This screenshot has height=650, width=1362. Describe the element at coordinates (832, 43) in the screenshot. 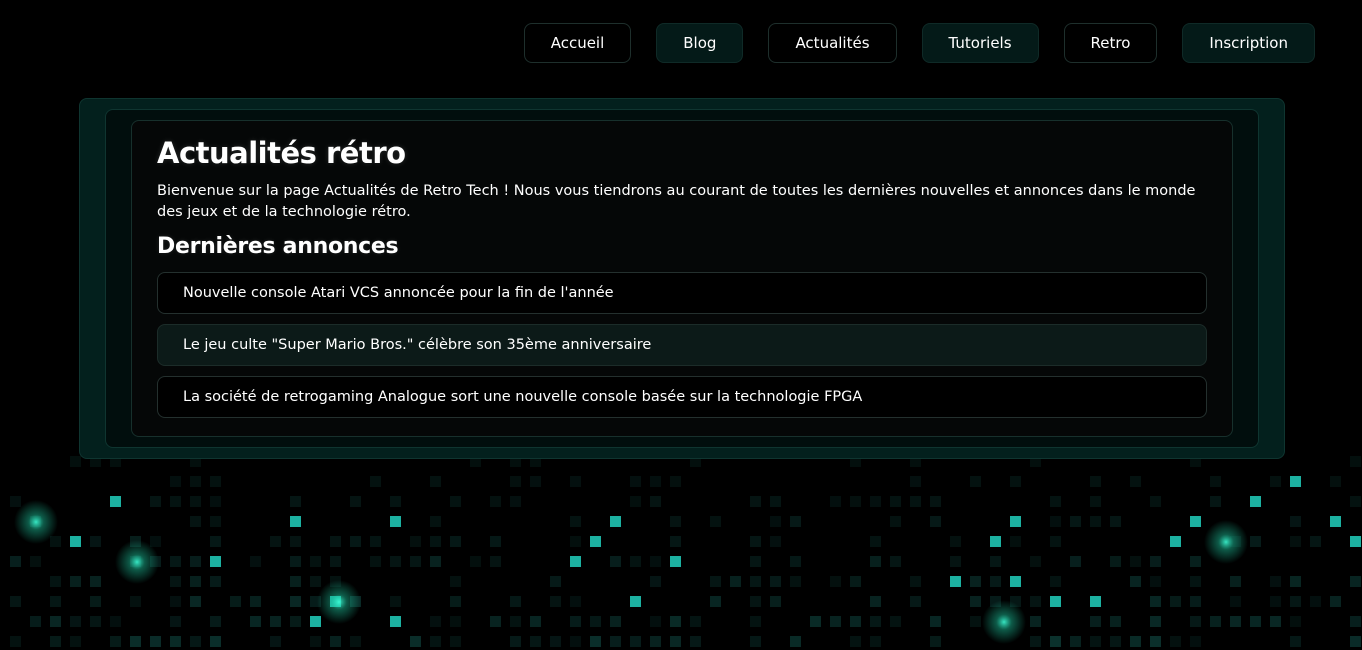

I see `nav-actualites-button: Actualités` at that location.